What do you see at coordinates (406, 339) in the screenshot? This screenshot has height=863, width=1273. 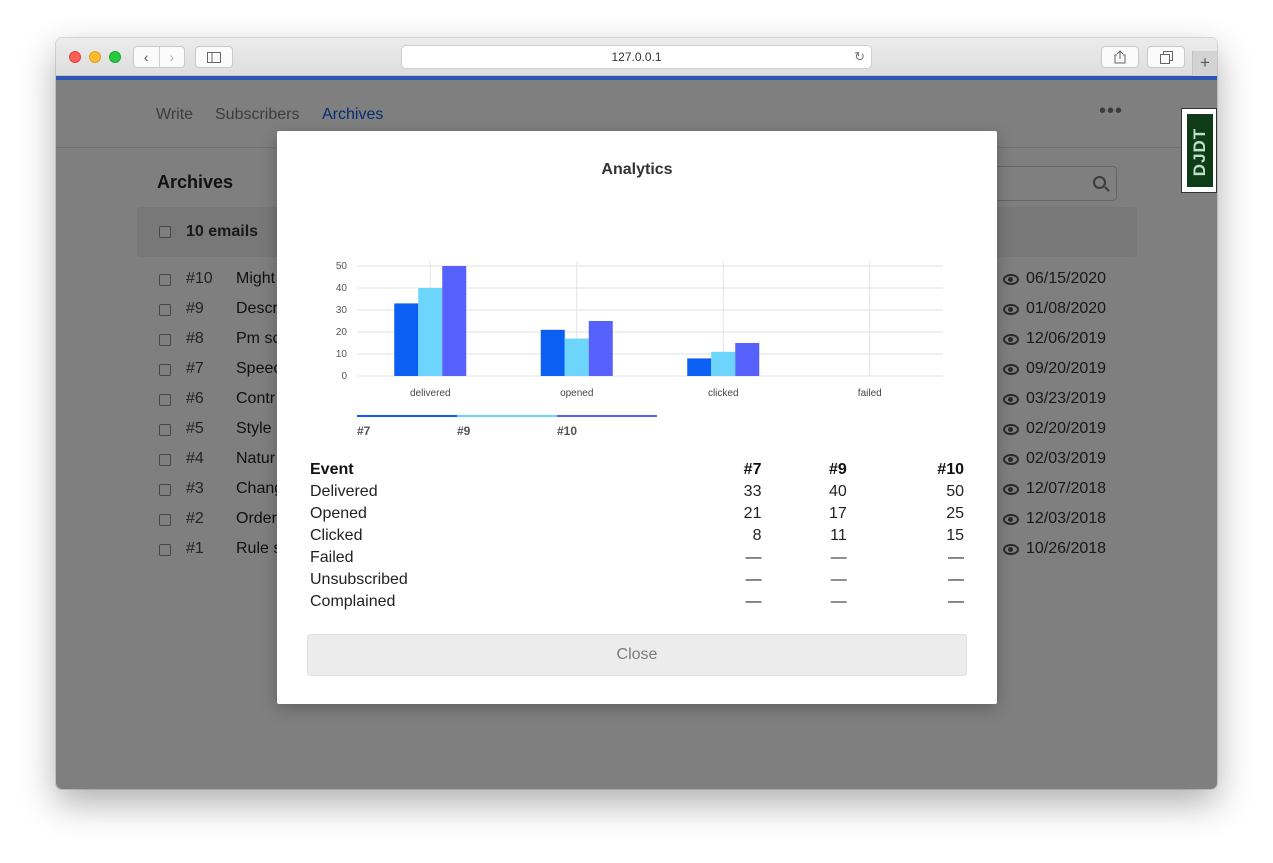 I see `bar-series-7-delivered` at bounding box center [406, 339].